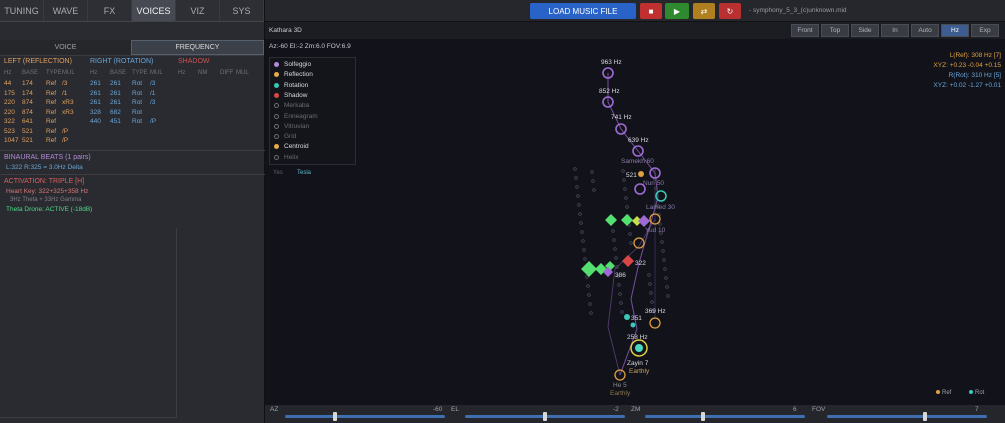 This screenshot has height=423, width=1005. What do you see at coordinates (925, 30) in the screenshot?
I see `view-auto-button: Auto` at bounding box center [925, 30].